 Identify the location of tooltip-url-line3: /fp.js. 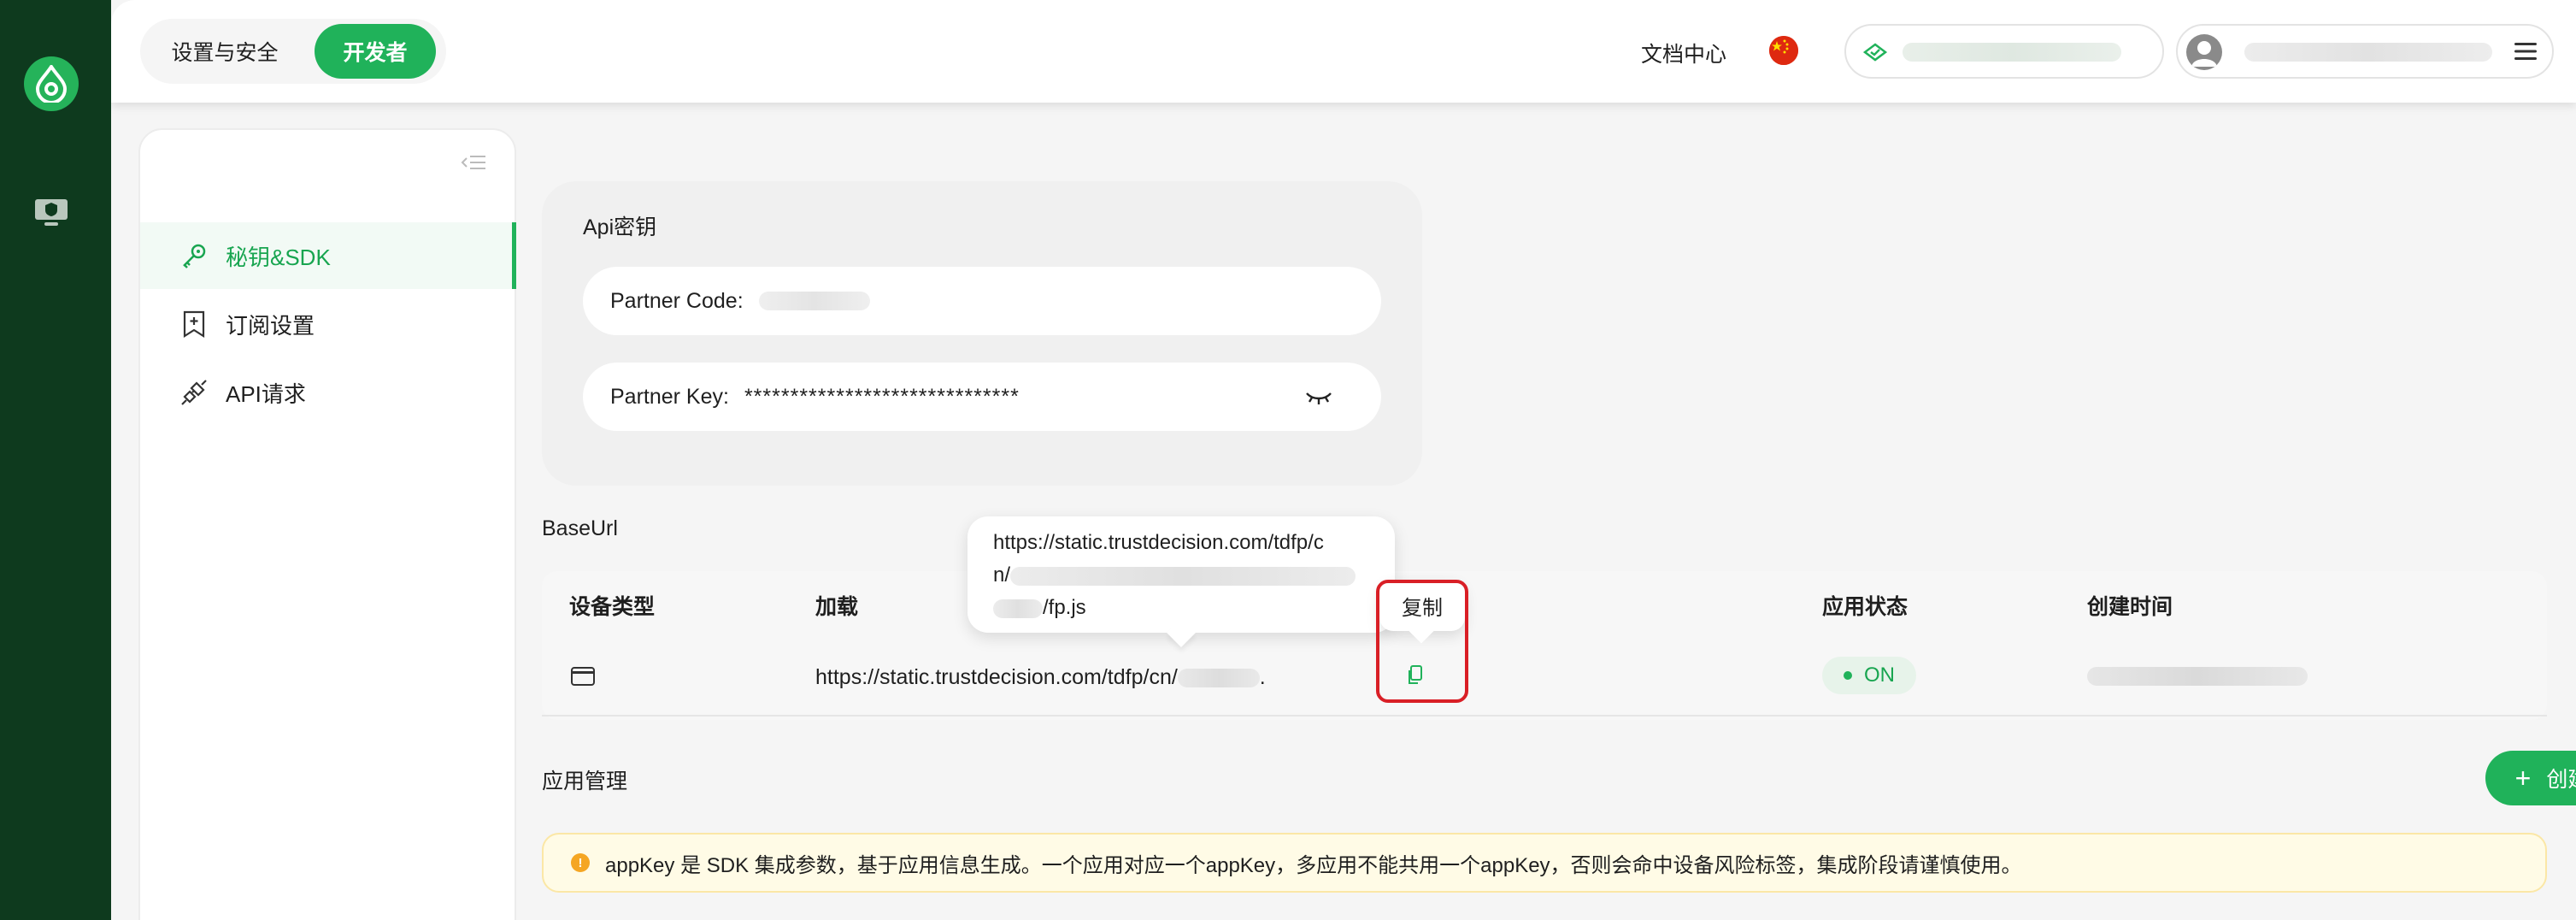
(1181, 608).